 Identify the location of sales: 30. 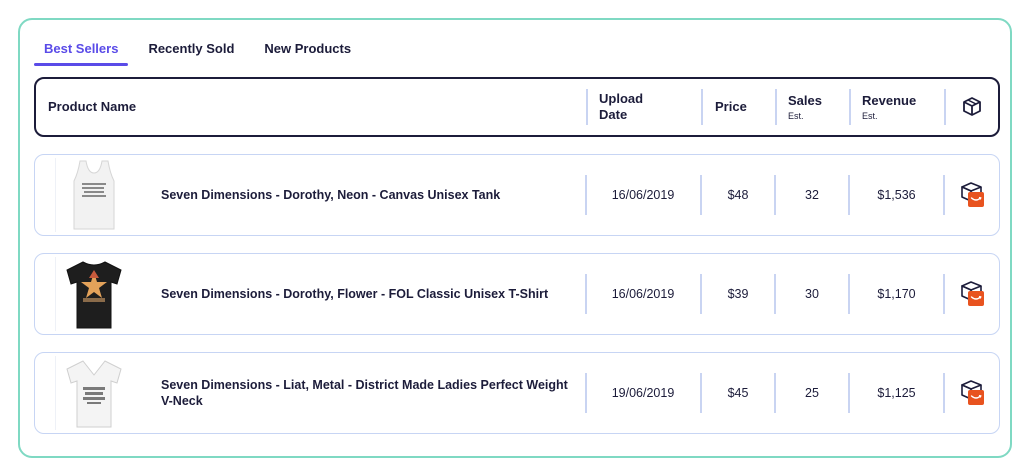
(812, 294).